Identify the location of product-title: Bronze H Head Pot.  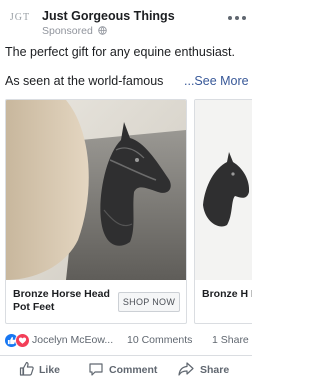
(227, 294).